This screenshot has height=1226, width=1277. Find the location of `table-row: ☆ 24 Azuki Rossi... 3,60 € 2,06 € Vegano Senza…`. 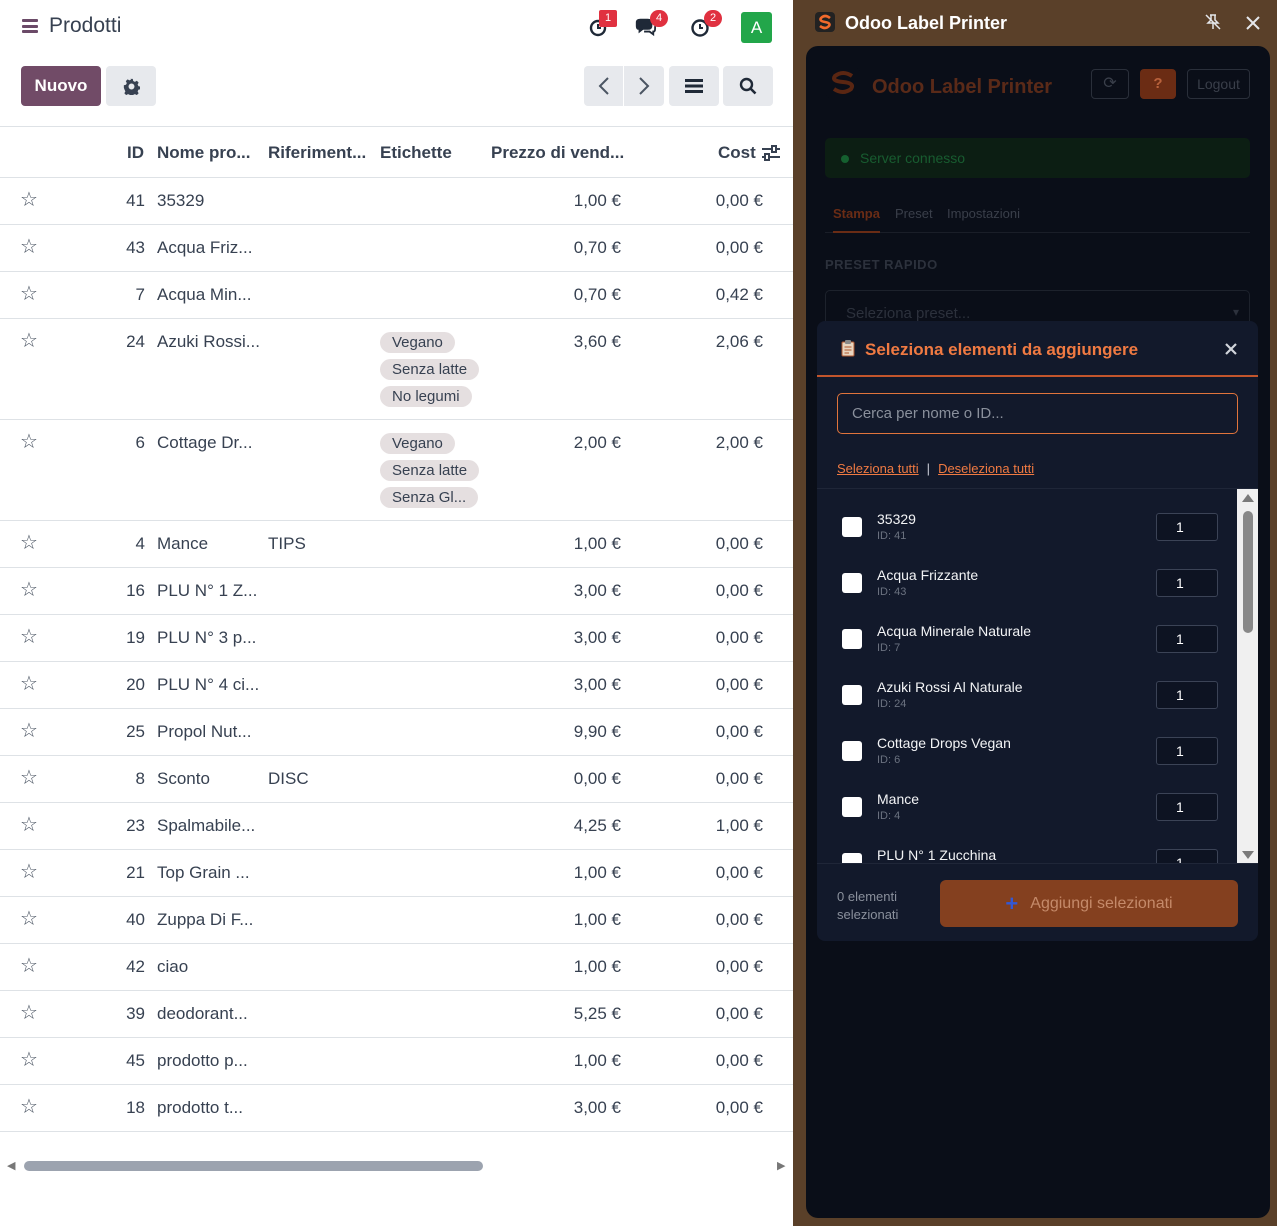

table-row: ☆ 24 Azuki Rossi... 3,60 € 2,06 € Vegano Senza… is located at coordinates (396, 369).